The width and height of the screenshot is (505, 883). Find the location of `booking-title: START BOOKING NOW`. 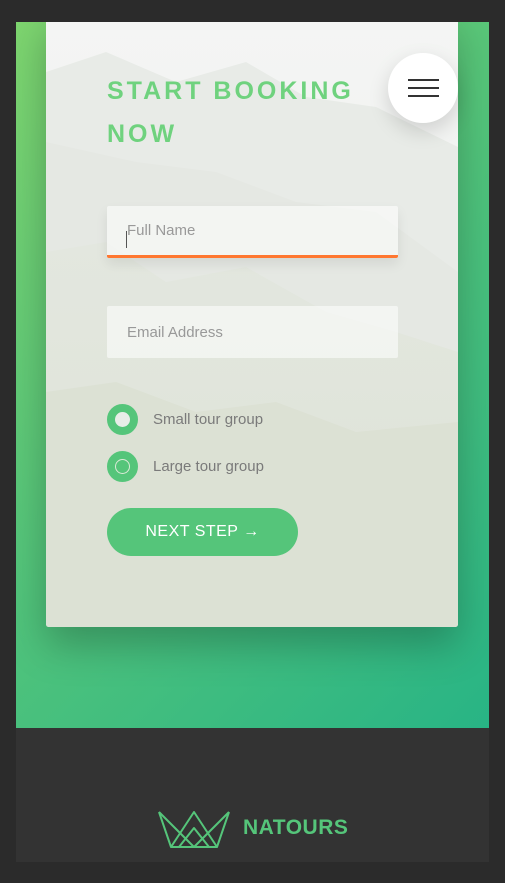

booking-title: START BOOKING NOW is located at coordinates (230, 112).